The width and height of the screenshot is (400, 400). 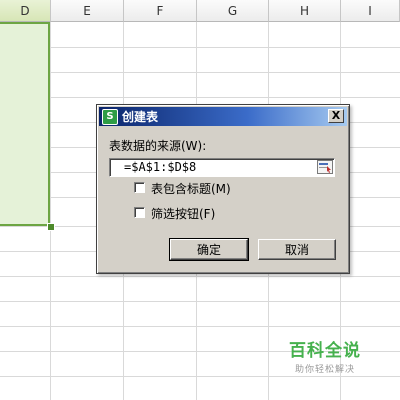 What do you see at coordinates (324, 370) in the screenshot?
I see `watermark-subtitle: 助你轻松解决` at bounding box center [324, 370].